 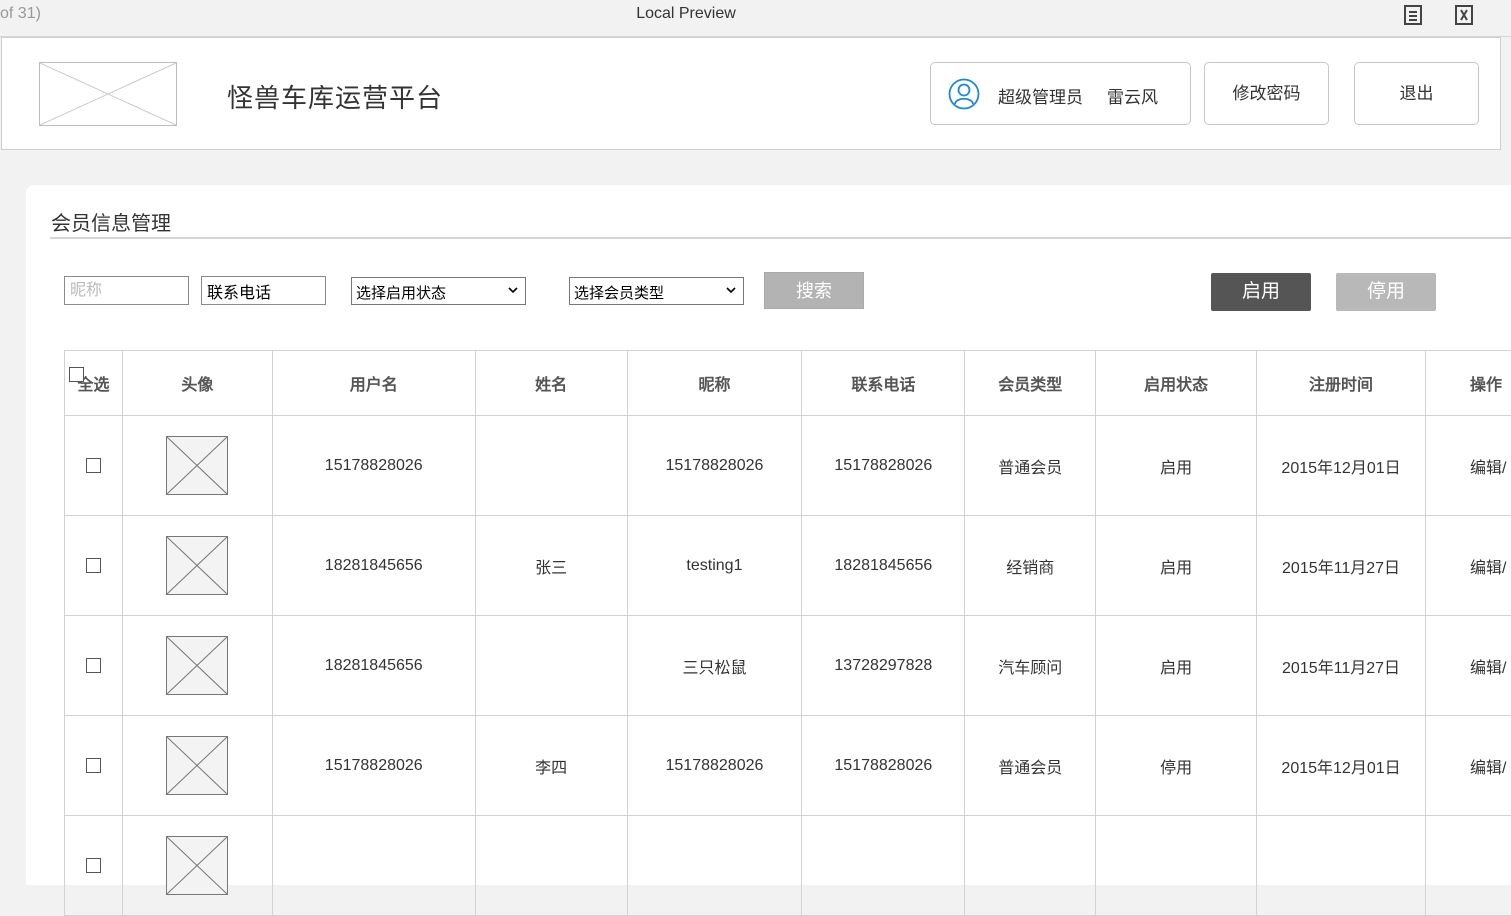 I want to click on select-all-checkbox, so click(x=76, y=374).